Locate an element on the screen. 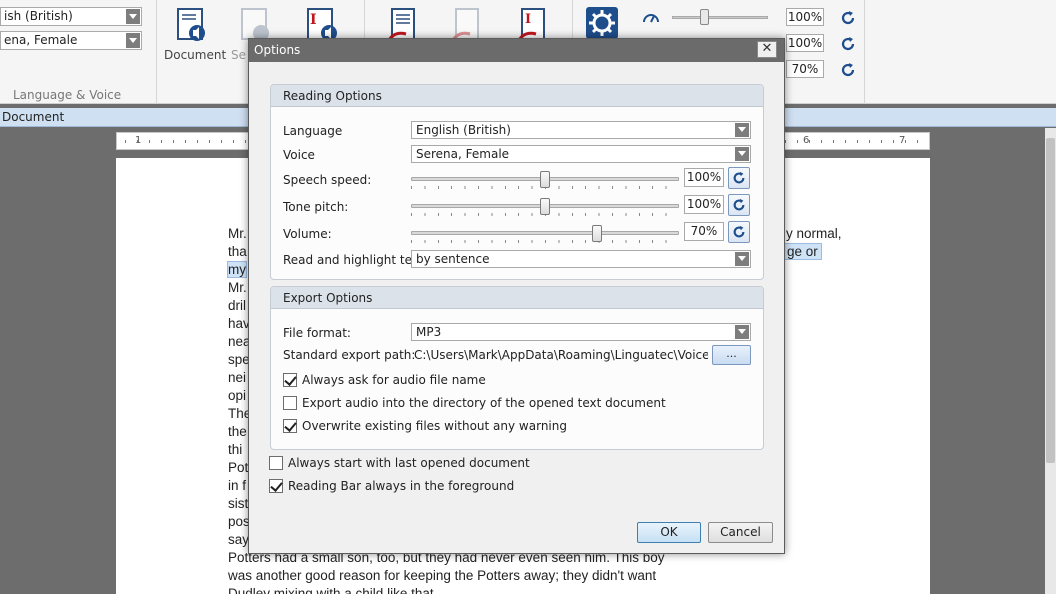 The width and height of the screenshot is (1056, 594). document-line: the is located at coordinates (237, 431).